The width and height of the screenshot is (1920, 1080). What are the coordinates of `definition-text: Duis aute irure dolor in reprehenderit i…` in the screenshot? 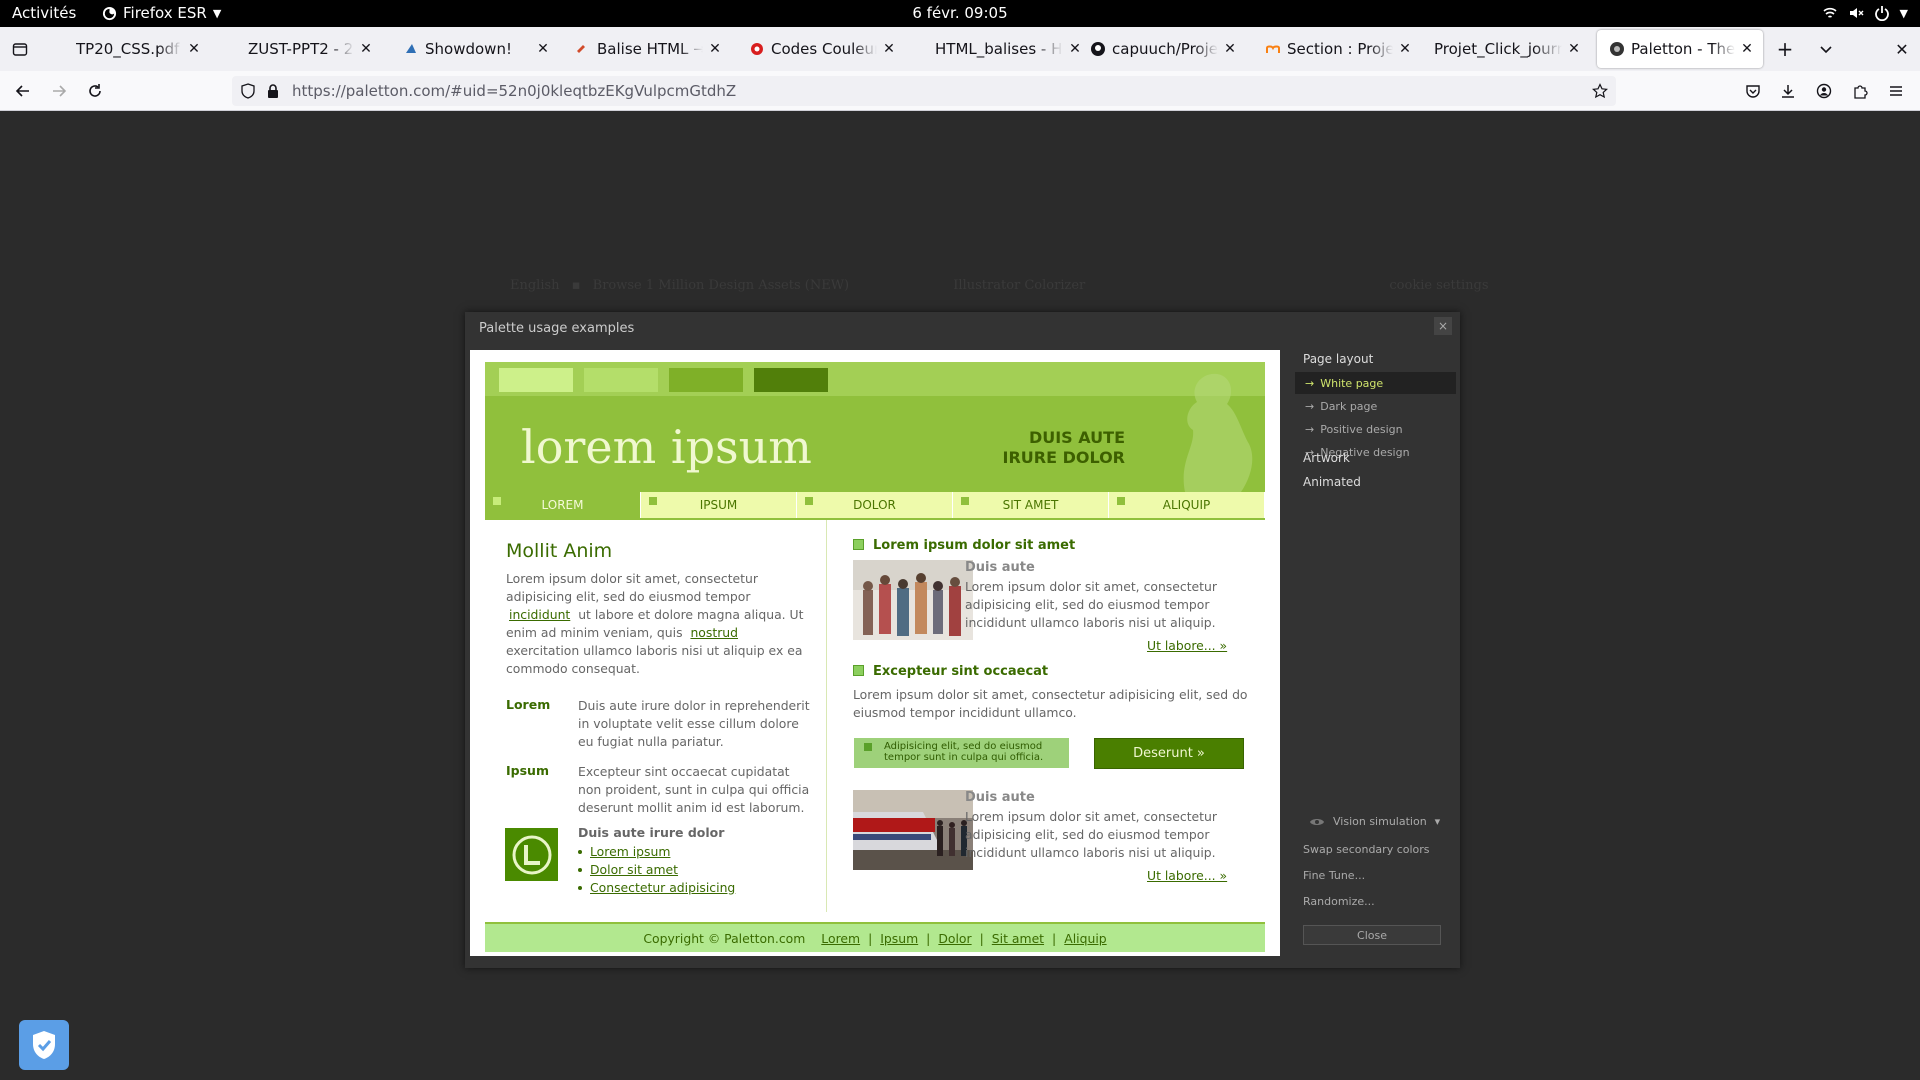 It's located at (694, 723).